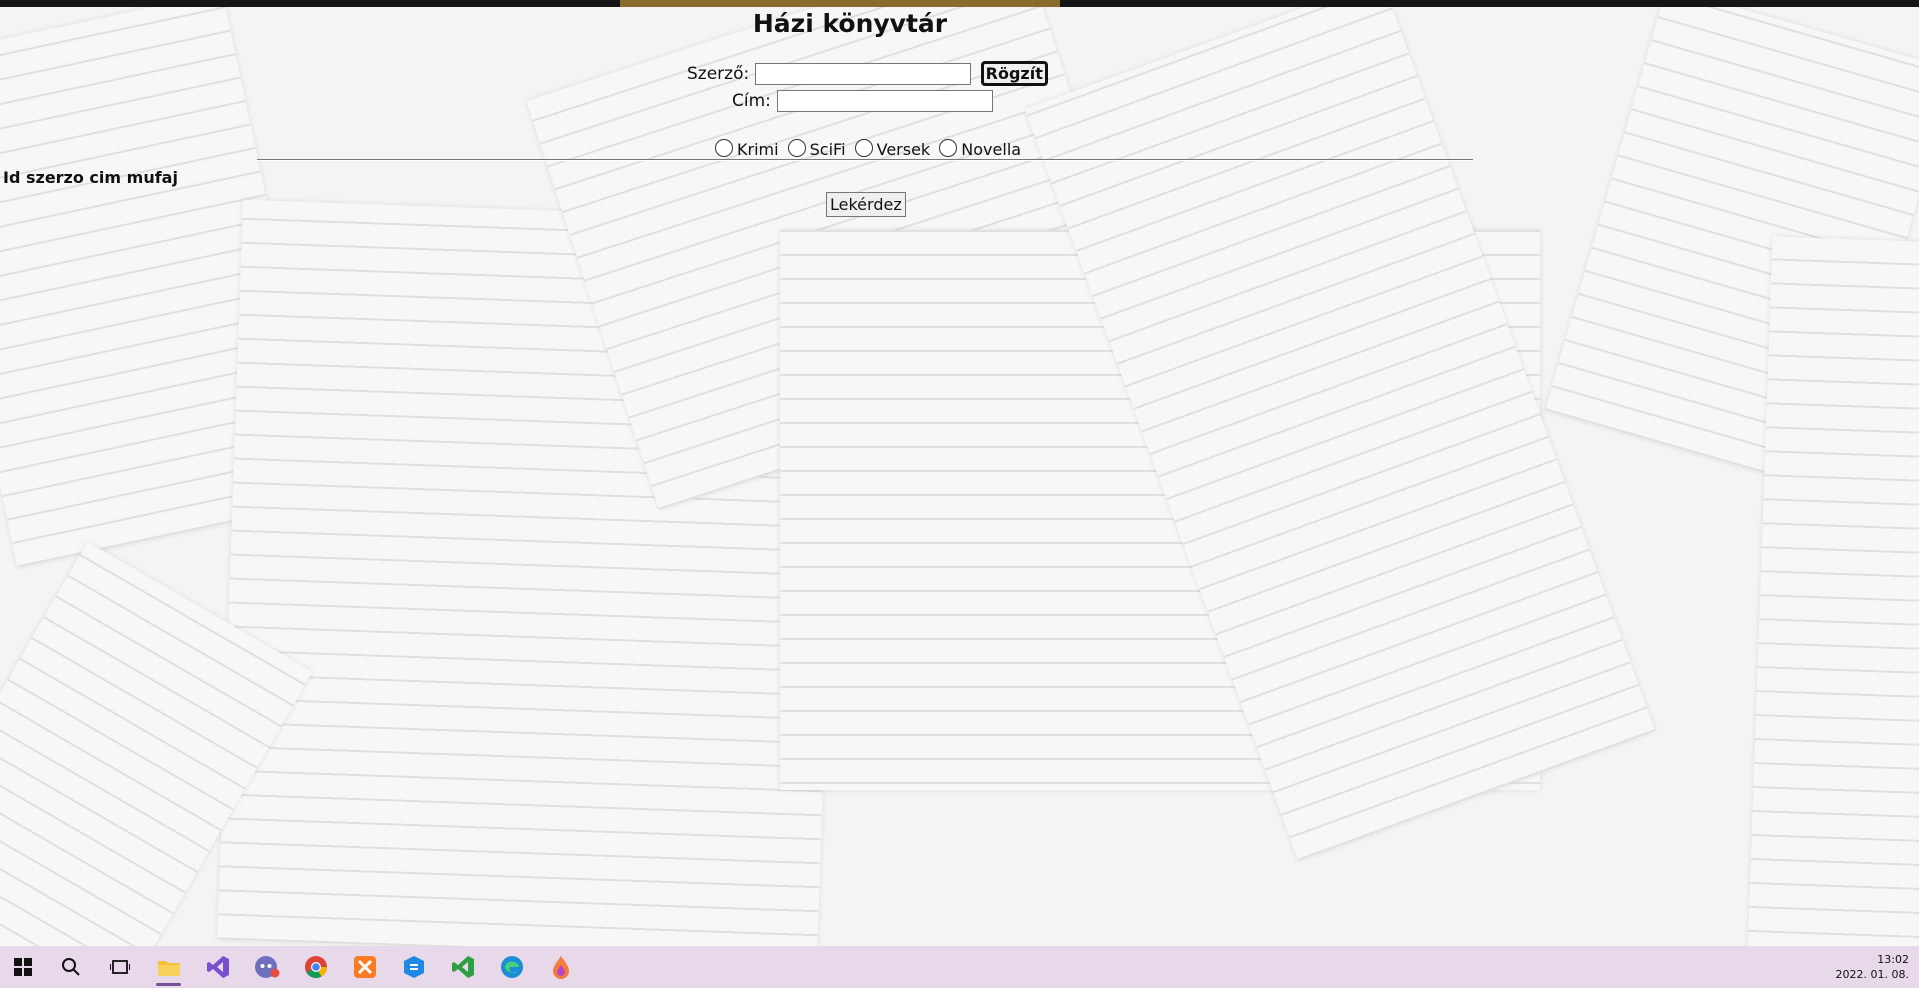 The image size is (1919, 988). Describe the element at coordinates (462, 967) in the screenshot. I see `vs-code-icon` at that location.